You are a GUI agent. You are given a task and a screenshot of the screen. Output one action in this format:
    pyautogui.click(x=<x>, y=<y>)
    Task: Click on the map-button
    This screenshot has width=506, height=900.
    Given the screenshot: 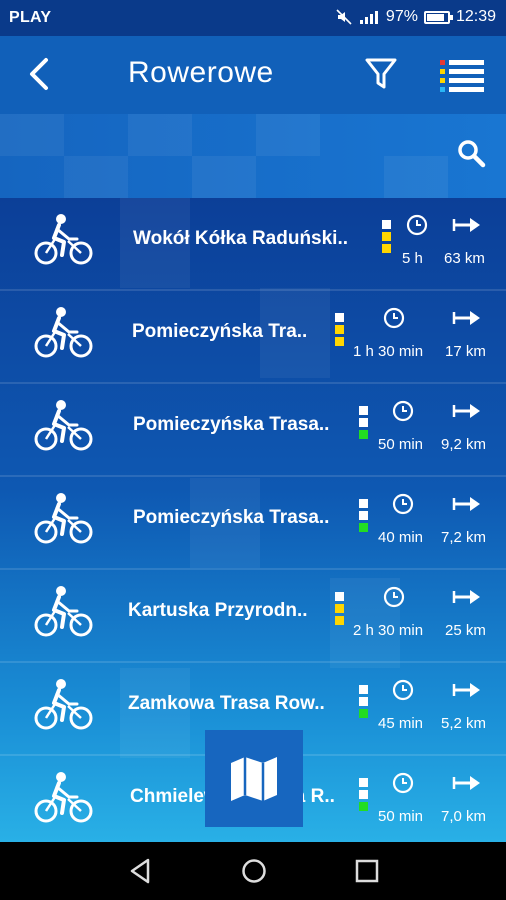 What is the action you would take?
    pyautogui.click(x=254, y=778)
    